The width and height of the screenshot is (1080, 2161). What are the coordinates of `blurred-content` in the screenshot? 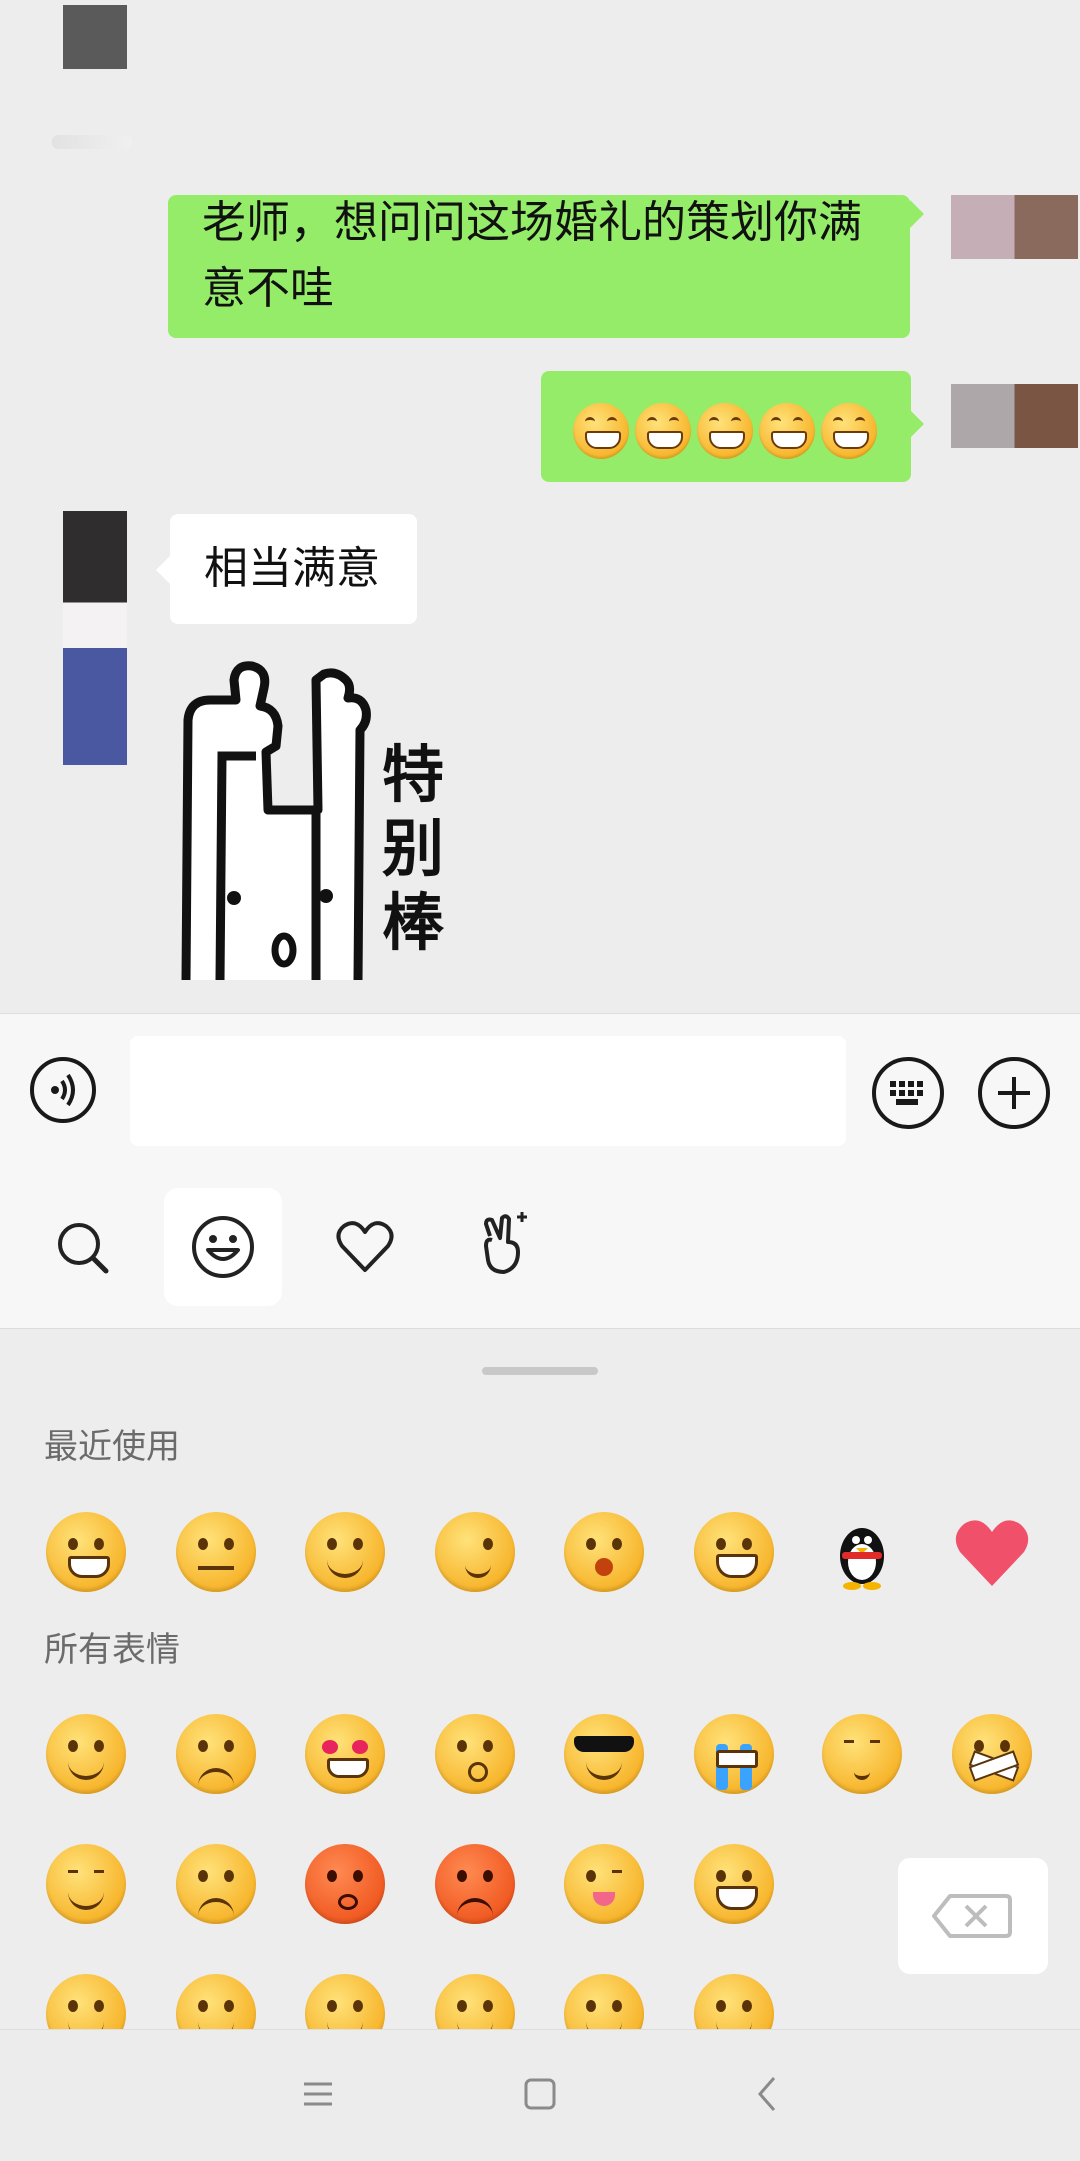 It's located at (92, 142).